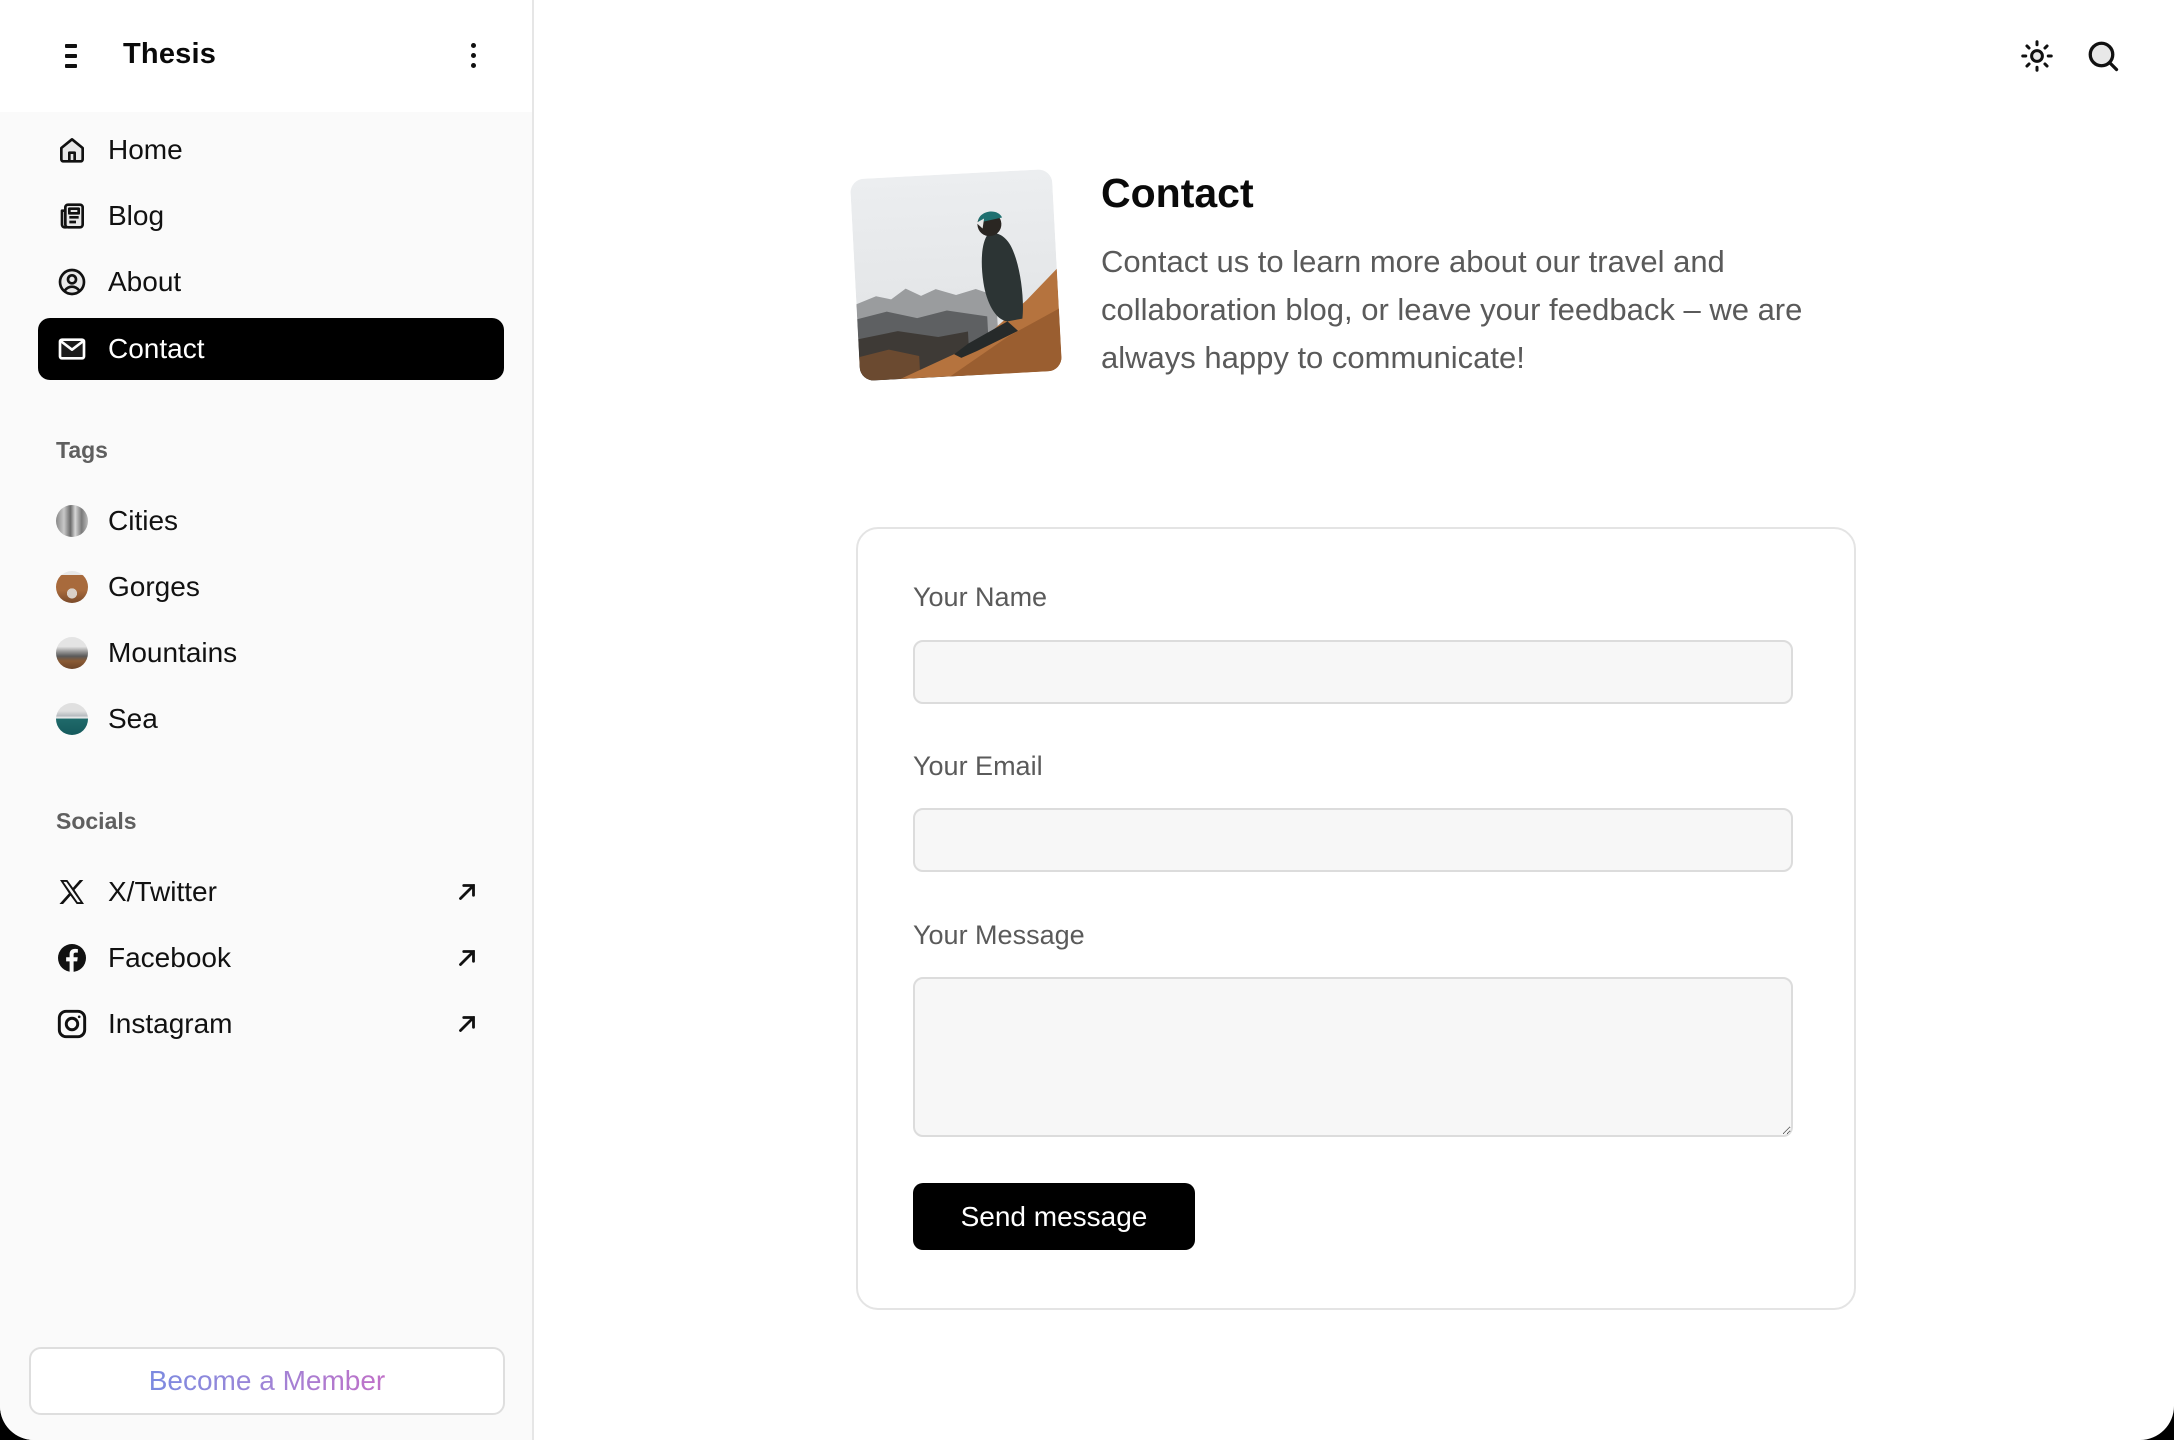 The image size is (2174, 1440). What do you see at coordinates (1353, 840) in the screenshot?
I see `email-input` at bounding box center [1353, 840].